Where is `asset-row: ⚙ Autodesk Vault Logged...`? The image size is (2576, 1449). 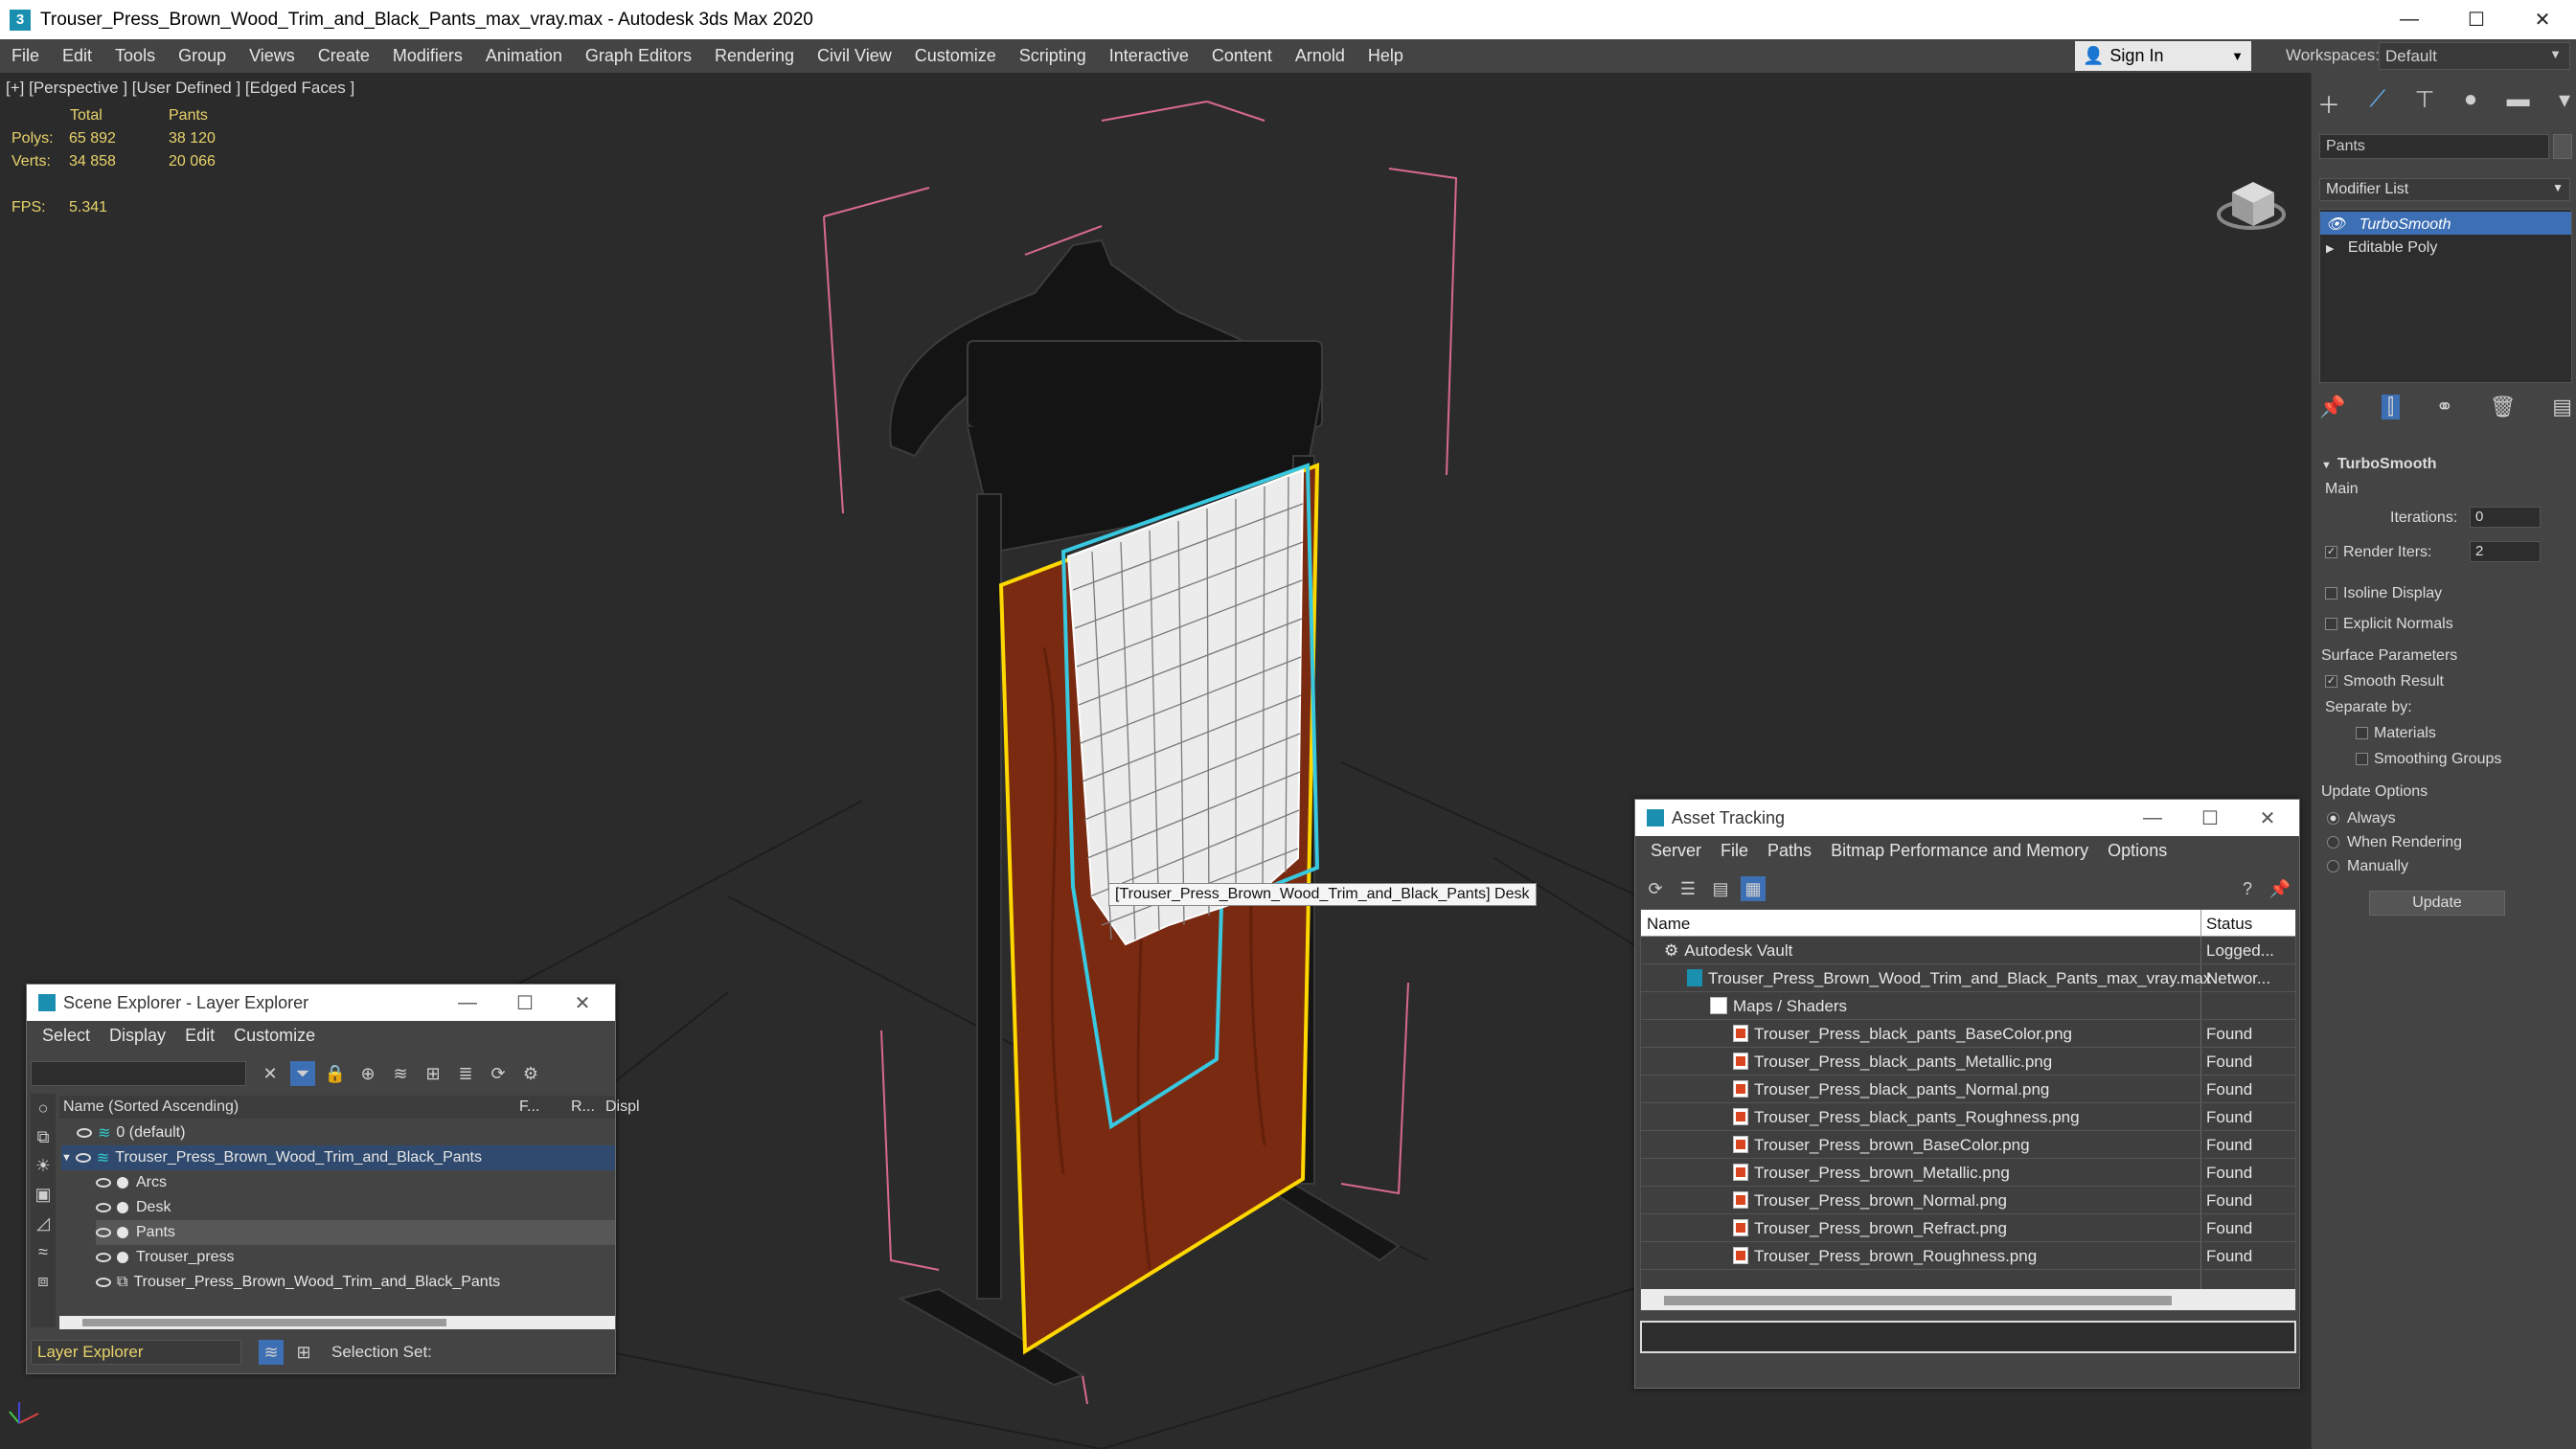 asset-row: ⚙ Autodesk Vault Logged... is located at coordinates (1968, 950).